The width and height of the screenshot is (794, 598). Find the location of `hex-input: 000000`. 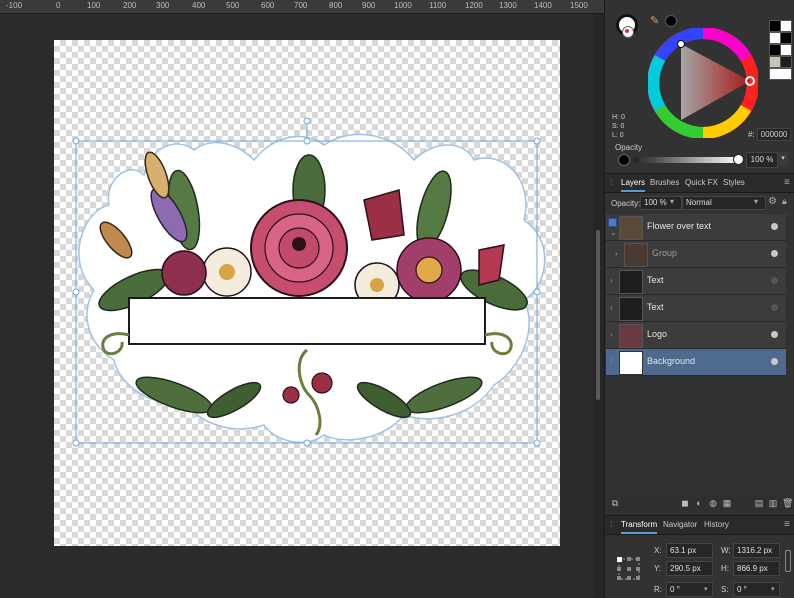

hex-input: 000000 is located at coordinates (774, 134).